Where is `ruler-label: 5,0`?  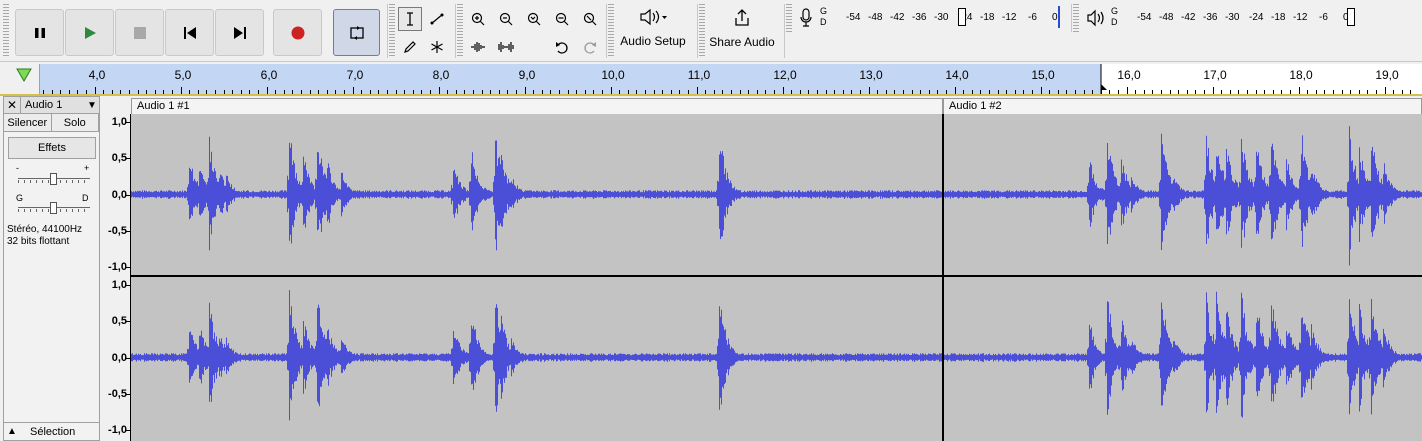
ruler-label: 5,0 is located at coordinates (183, 75).